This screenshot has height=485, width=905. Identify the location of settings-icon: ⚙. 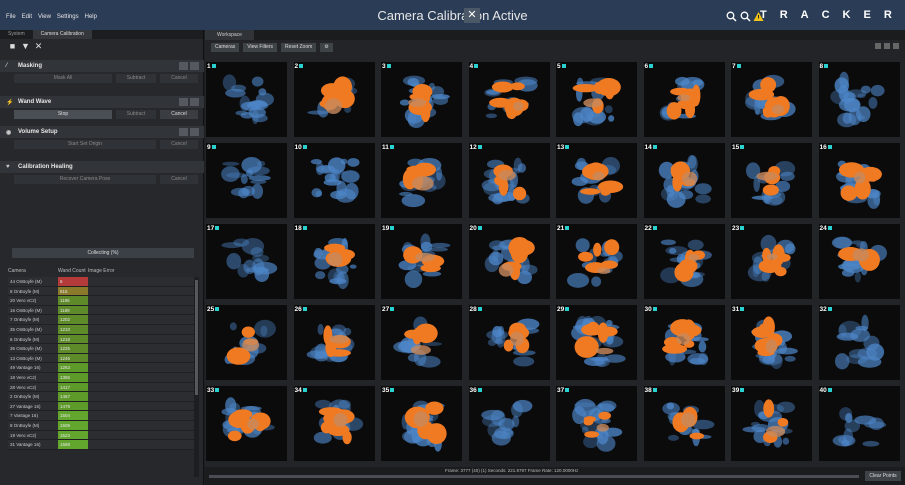
(326, 47).